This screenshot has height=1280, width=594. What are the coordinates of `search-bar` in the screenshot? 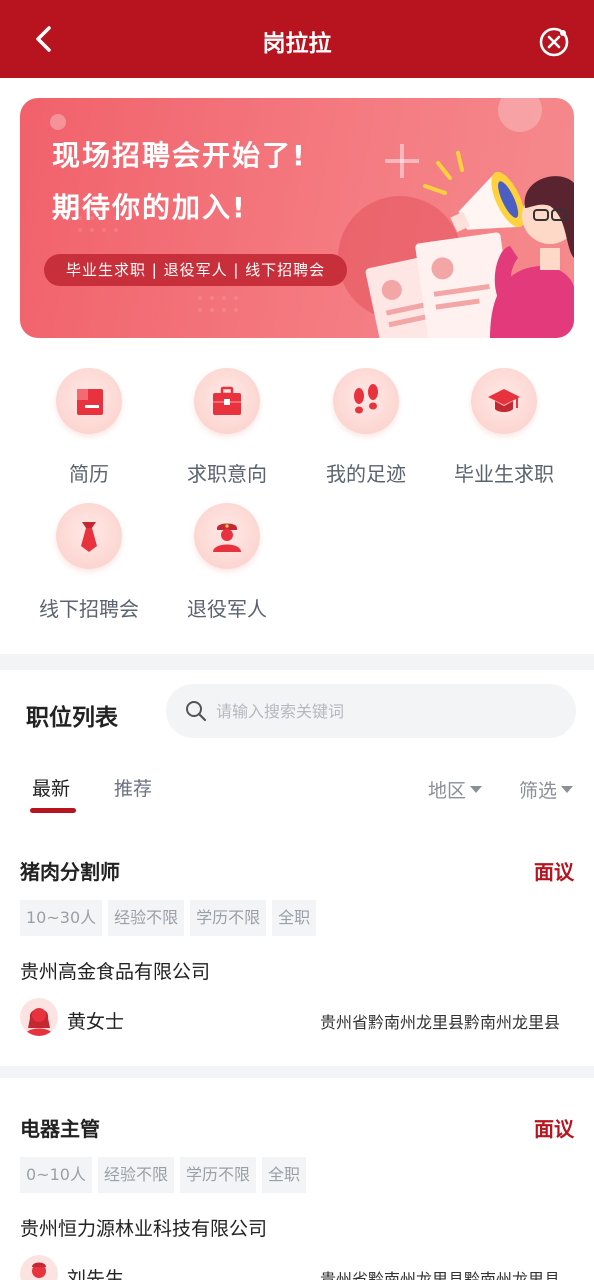 It's located at (371, 711).